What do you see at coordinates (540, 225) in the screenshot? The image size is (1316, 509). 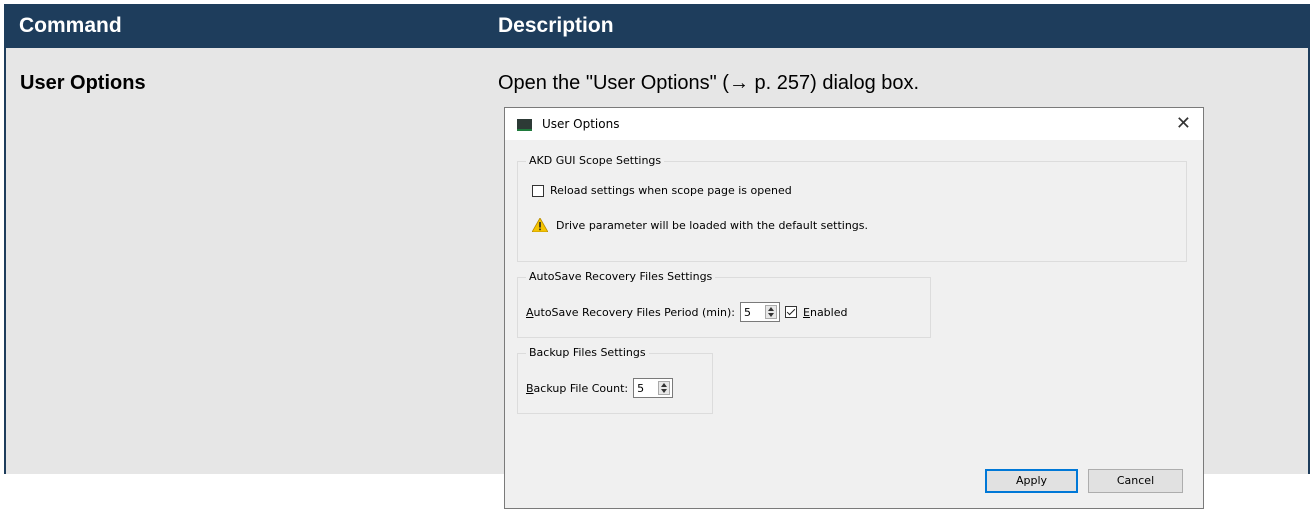 I see `warning-icon` at bounding box center [540, 225].